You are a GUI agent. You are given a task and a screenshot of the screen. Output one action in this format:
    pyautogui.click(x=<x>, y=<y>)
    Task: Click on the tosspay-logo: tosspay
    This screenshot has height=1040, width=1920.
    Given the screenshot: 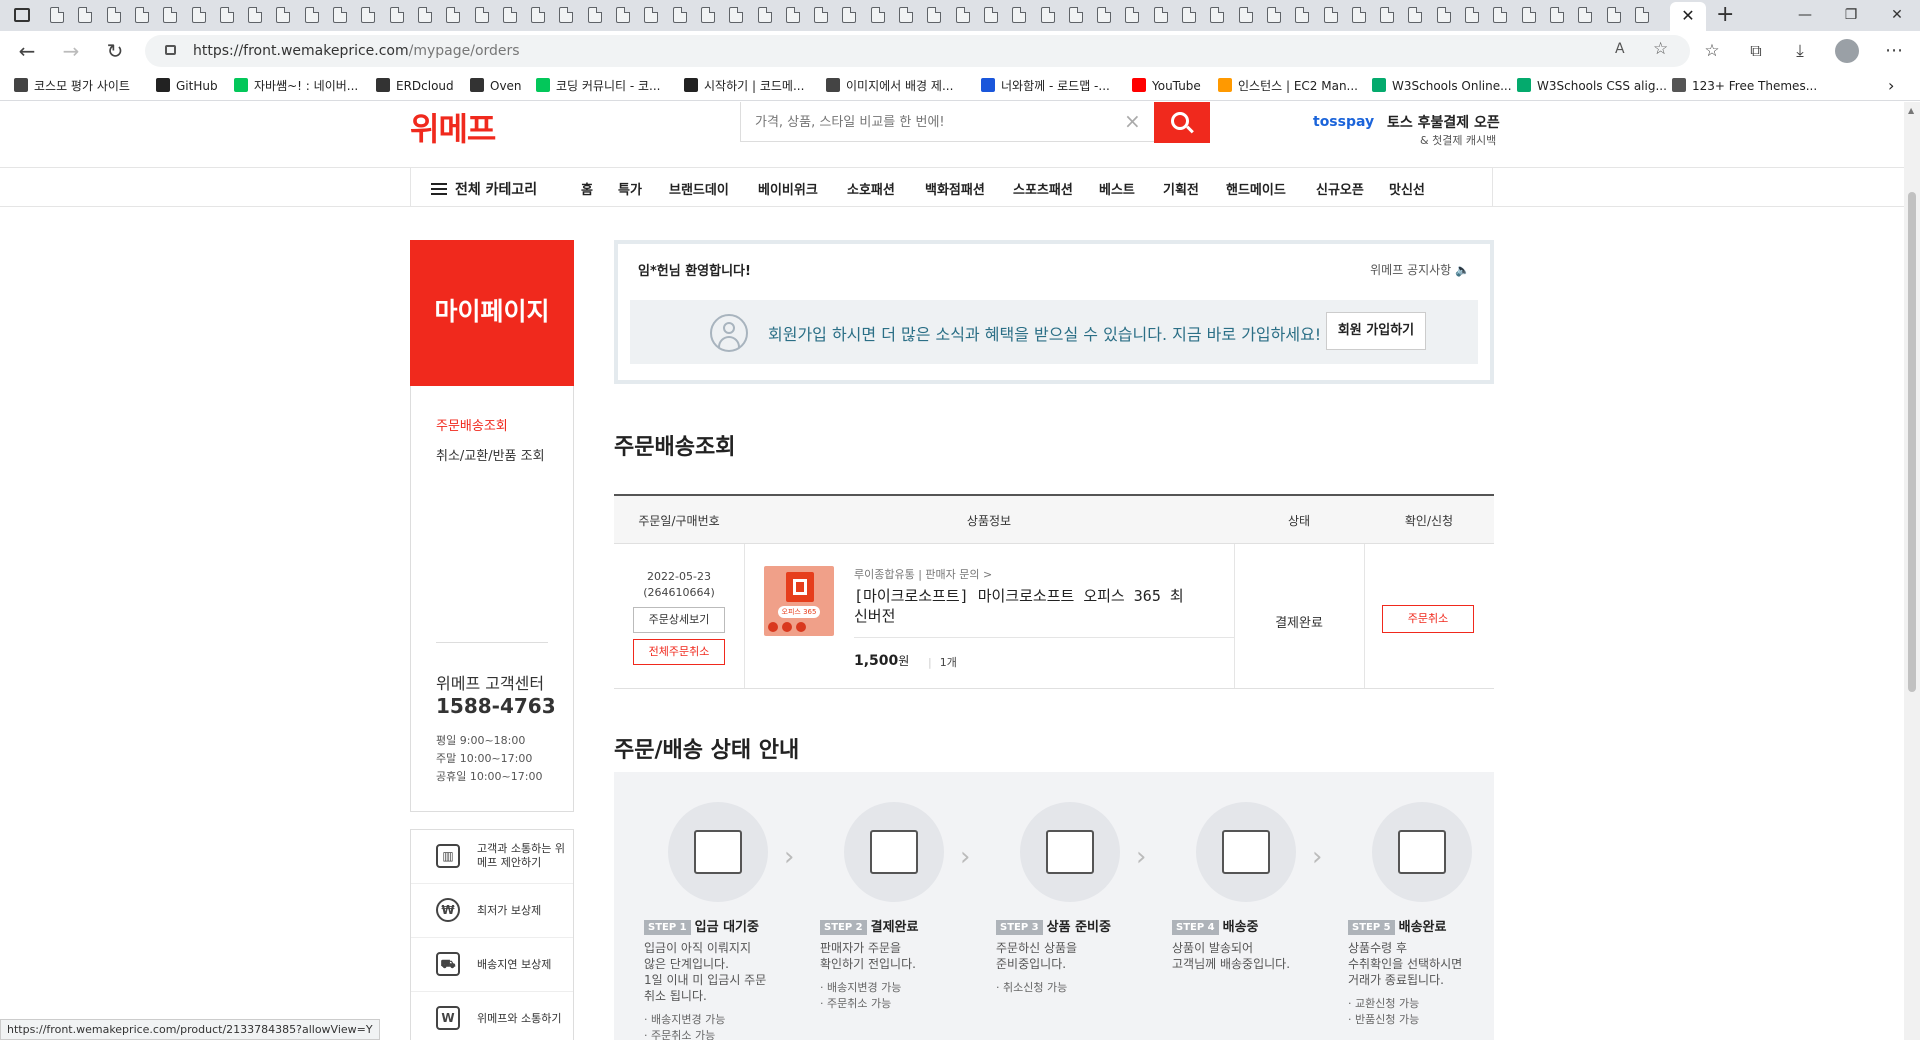 What is the action you would take?
    pyautogui.click(x=1343, y=122)
    